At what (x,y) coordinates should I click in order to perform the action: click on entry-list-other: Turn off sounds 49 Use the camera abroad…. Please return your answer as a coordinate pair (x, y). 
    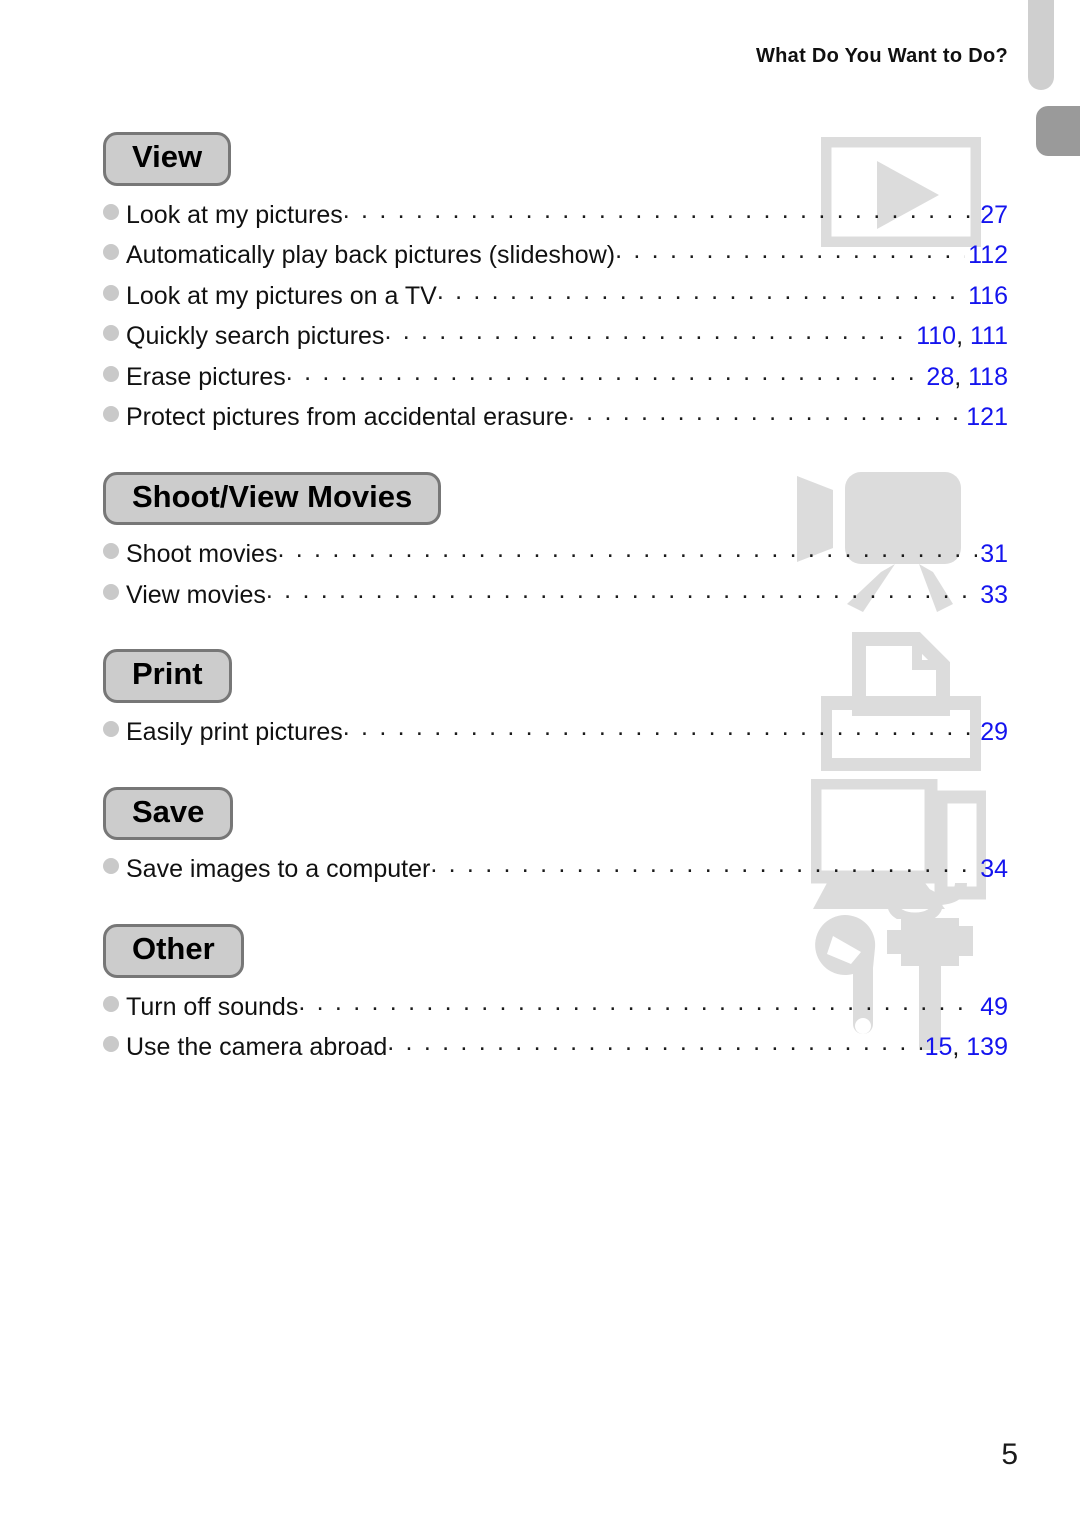
    Looking at the image, I should click on (555, 1027).